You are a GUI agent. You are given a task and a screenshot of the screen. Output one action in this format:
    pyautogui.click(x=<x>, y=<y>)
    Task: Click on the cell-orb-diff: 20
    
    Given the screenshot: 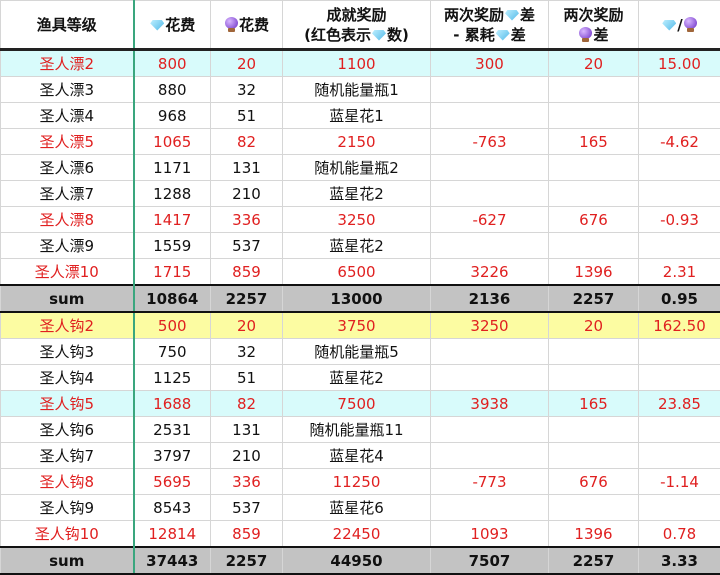 What is the action you would take?
    pyautogui.click(x=594, y=63)
    